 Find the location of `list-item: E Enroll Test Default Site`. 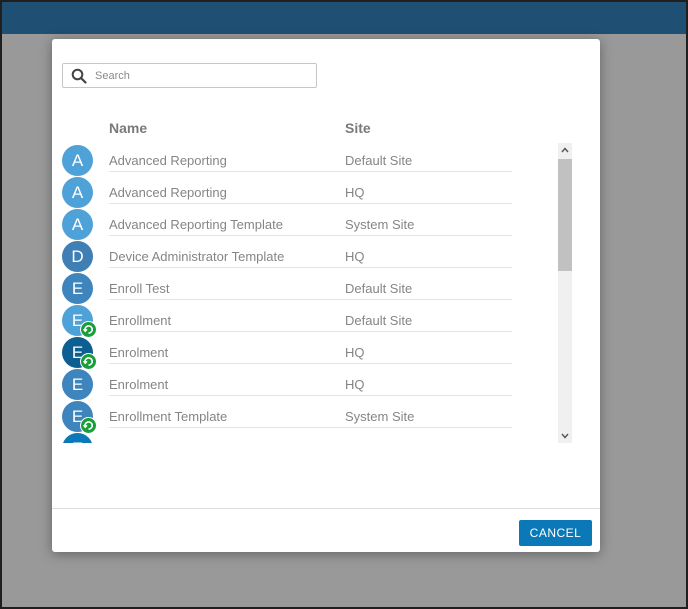

list-item: E Enroll Test Default Site is located at coordinates (302, 287).